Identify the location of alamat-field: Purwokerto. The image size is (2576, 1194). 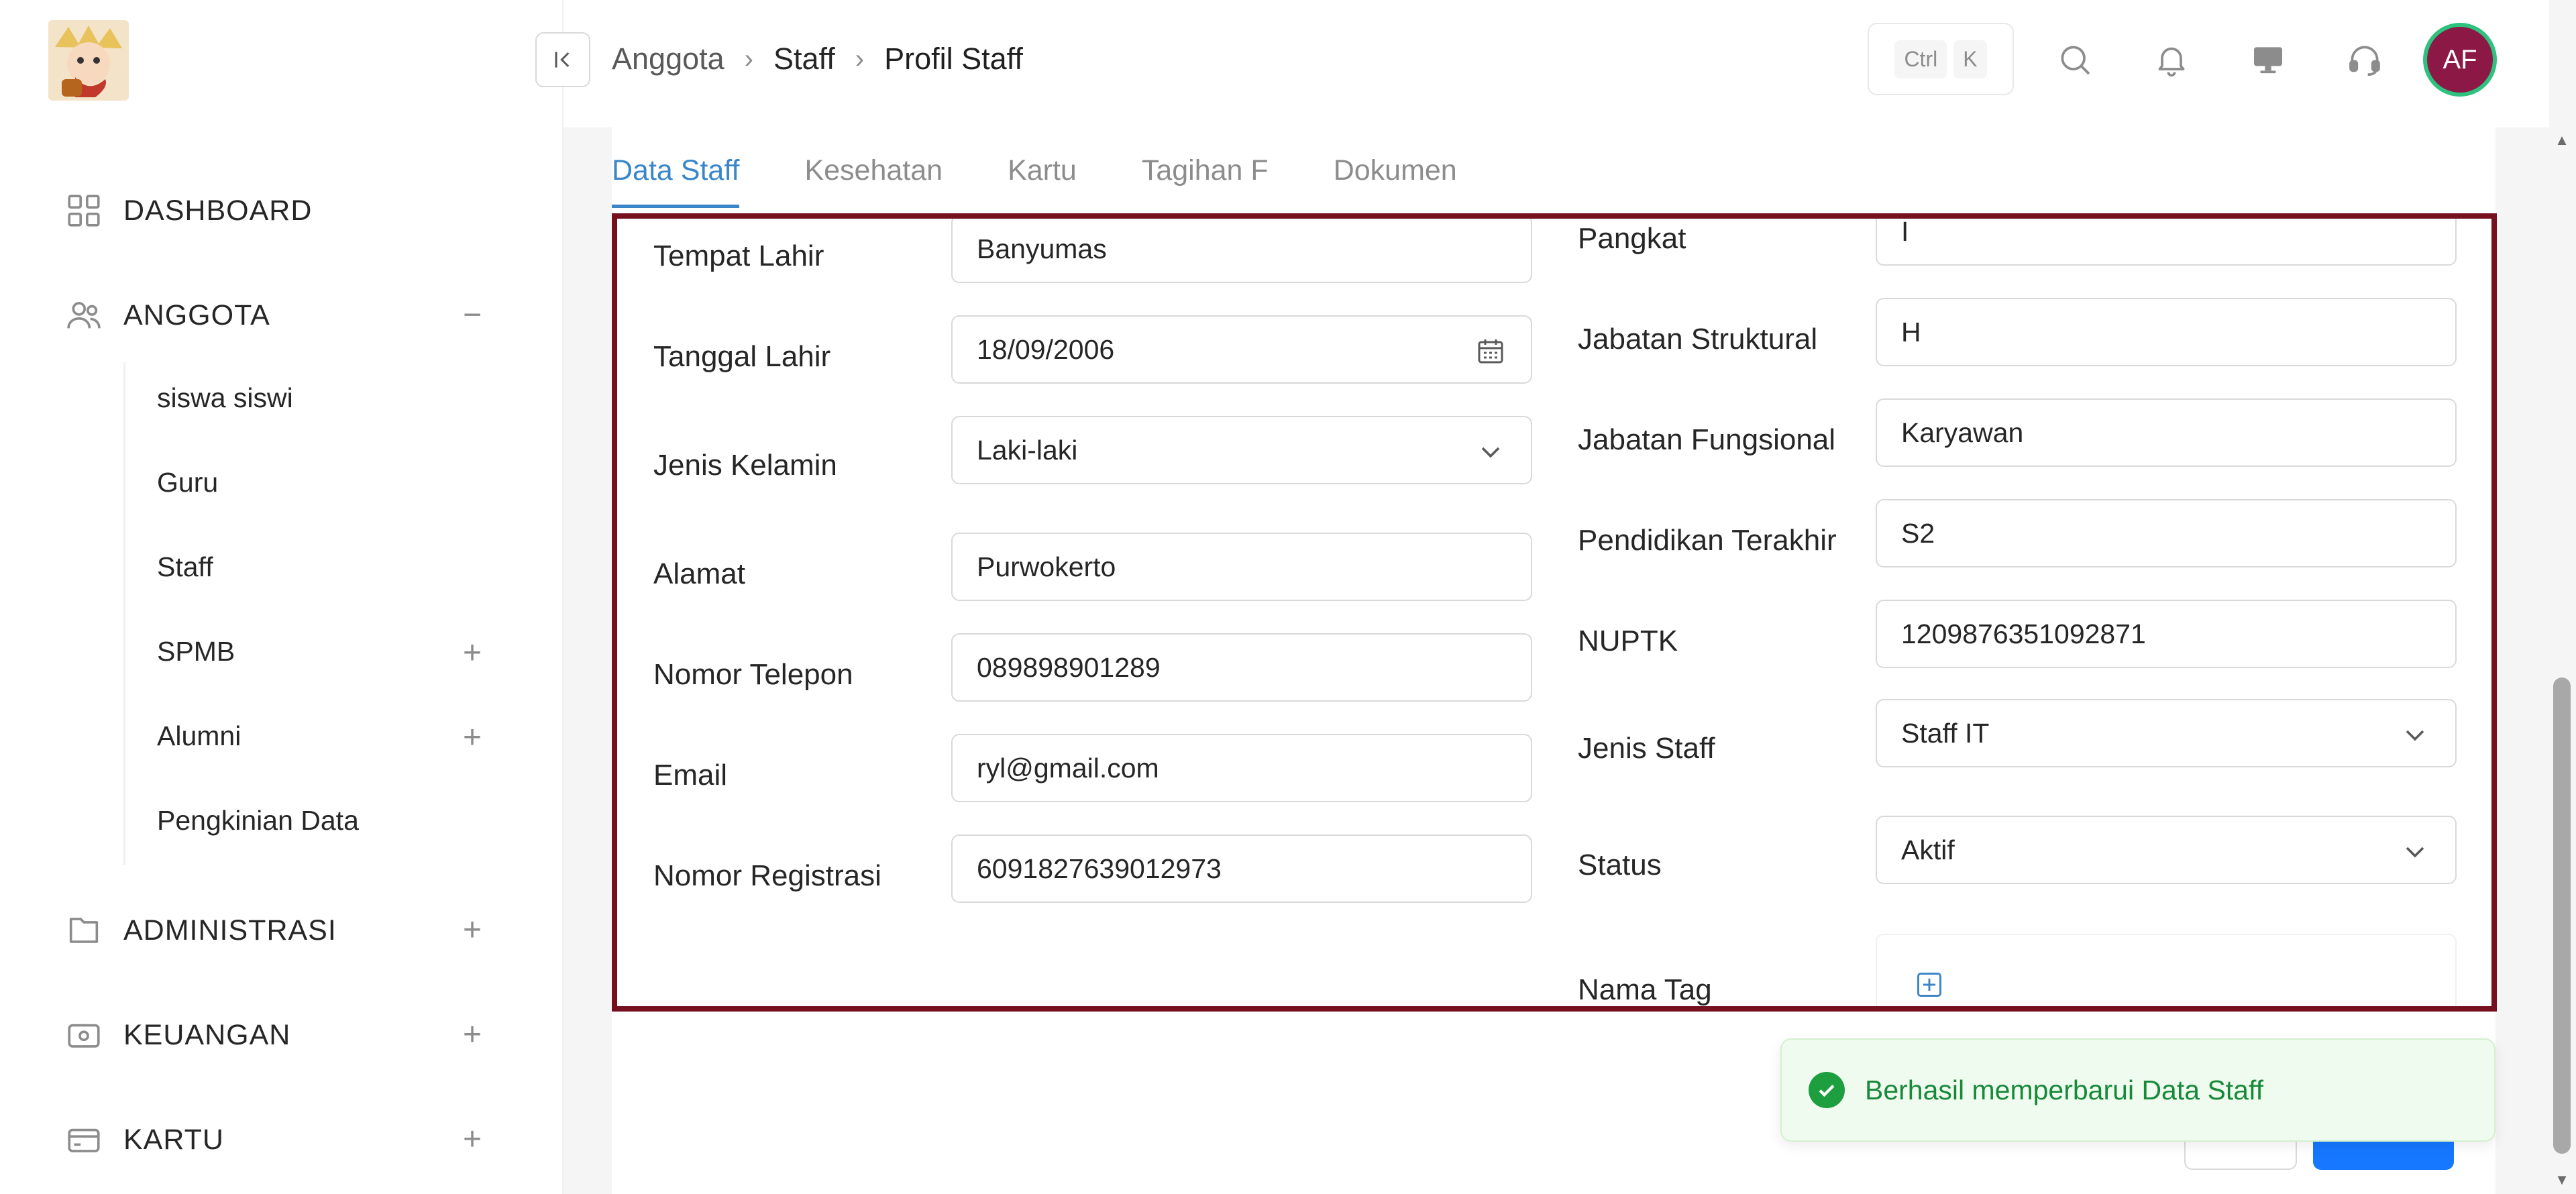
(1241, 567).